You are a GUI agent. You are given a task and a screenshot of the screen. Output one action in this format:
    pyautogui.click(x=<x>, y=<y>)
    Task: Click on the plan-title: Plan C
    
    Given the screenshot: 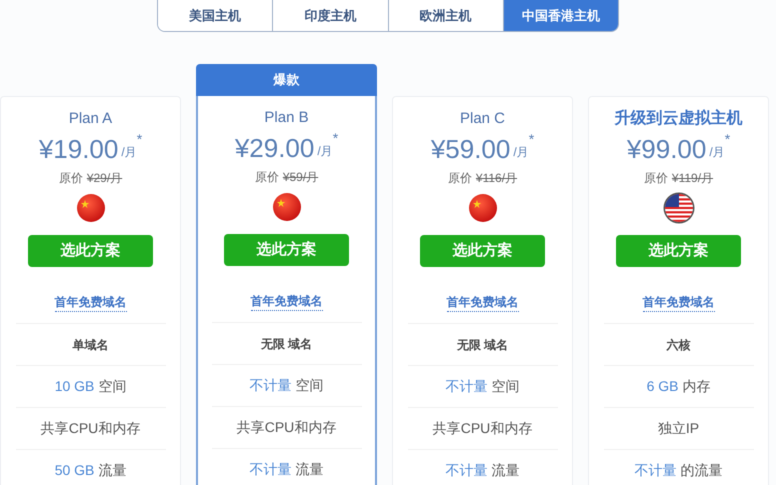 What is the action you would take?
    pyautogui.click(x=483, y=119)
    